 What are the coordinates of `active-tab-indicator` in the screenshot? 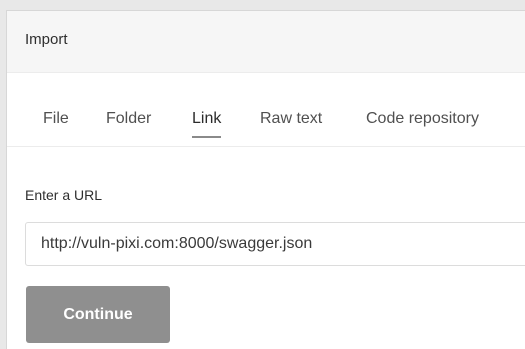 It's located at (207, 137).